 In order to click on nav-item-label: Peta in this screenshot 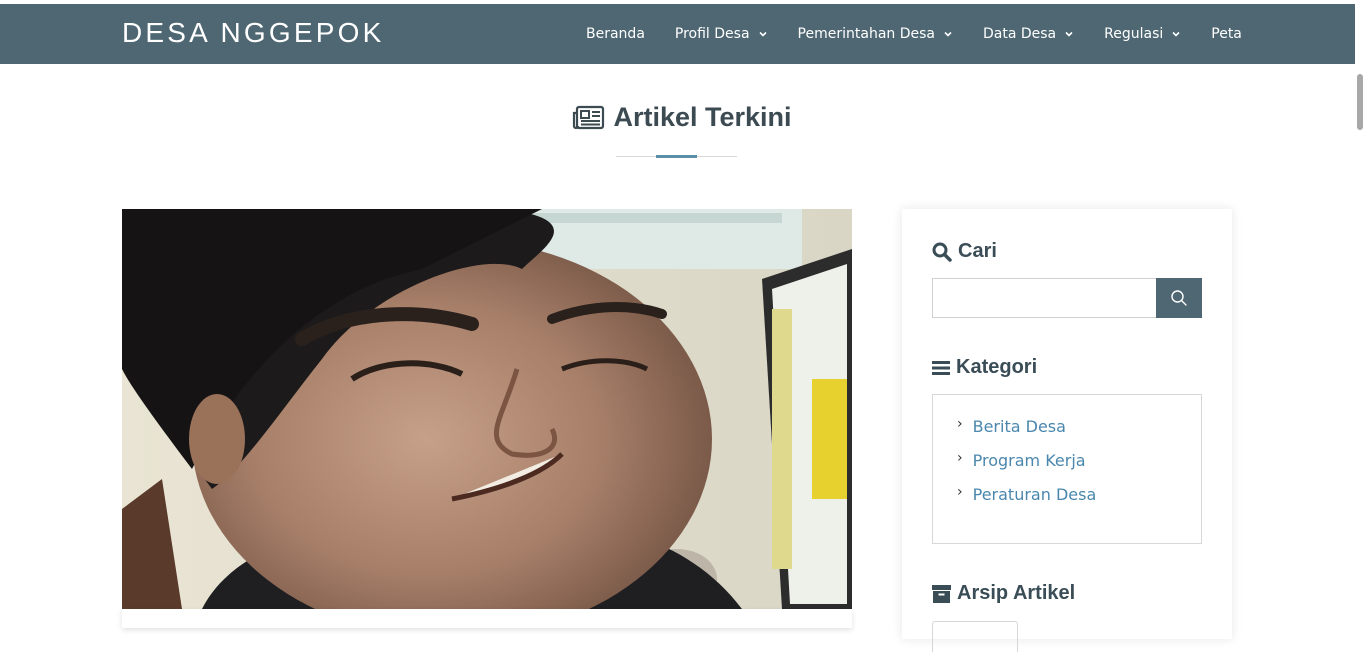, I will do `click(1226, 34)`.